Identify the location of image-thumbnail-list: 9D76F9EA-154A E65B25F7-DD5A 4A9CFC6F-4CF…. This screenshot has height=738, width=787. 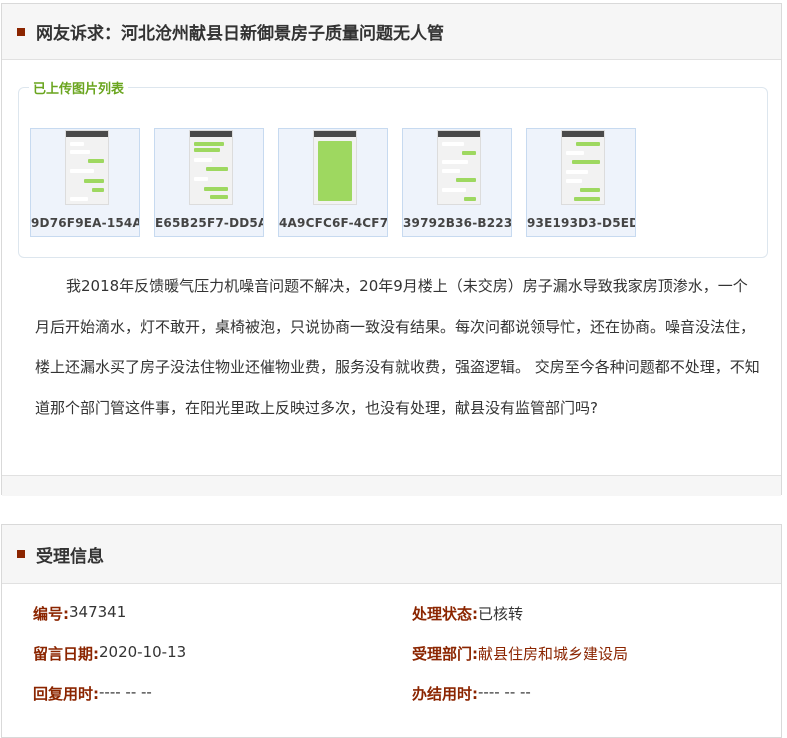
(340, 182).